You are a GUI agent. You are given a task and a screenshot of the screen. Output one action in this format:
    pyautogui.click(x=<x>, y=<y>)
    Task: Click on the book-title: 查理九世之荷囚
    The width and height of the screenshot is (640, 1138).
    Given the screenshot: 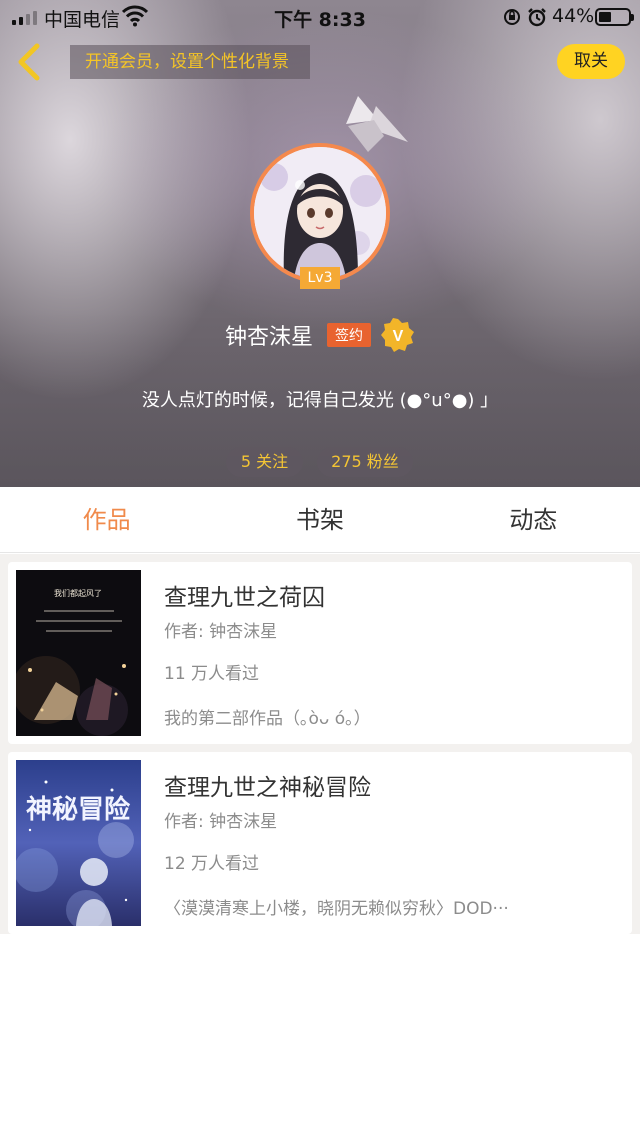 What is the action you would take?
    pyautogui.click(x=244, y=595)
    